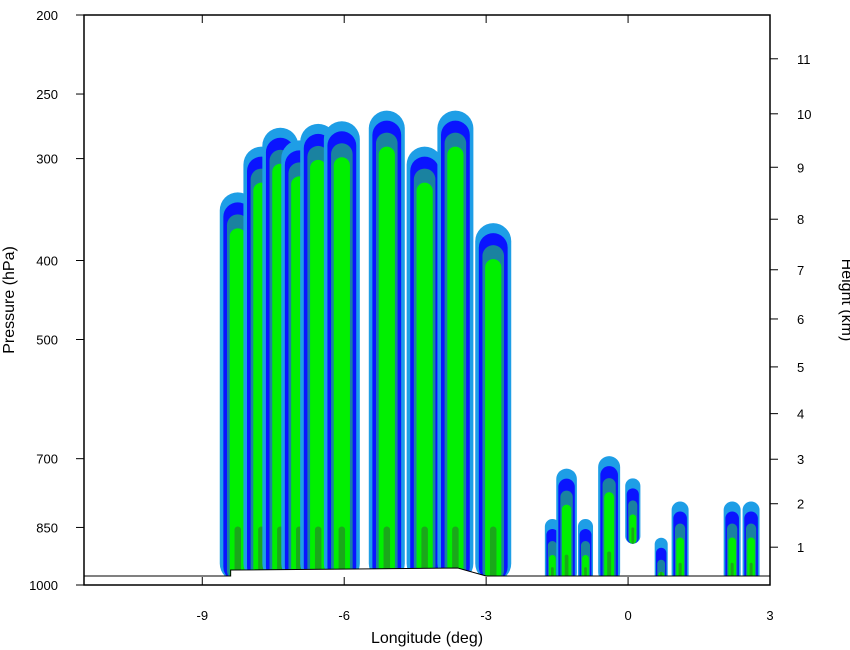 Image resolution: width=850 pixels, height=650 pixels. I want to click on x-tick-label: -3, so click(486, 615).